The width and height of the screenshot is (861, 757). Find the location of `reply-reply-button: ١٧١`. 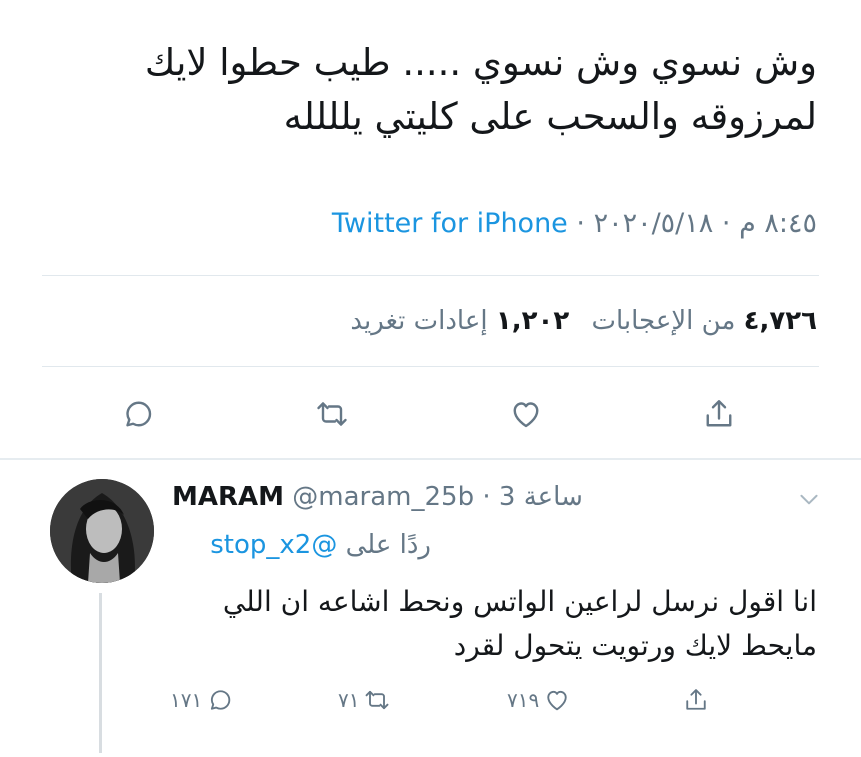

reply-reply-button: ١٧١ is located at coordinates (202, 700).